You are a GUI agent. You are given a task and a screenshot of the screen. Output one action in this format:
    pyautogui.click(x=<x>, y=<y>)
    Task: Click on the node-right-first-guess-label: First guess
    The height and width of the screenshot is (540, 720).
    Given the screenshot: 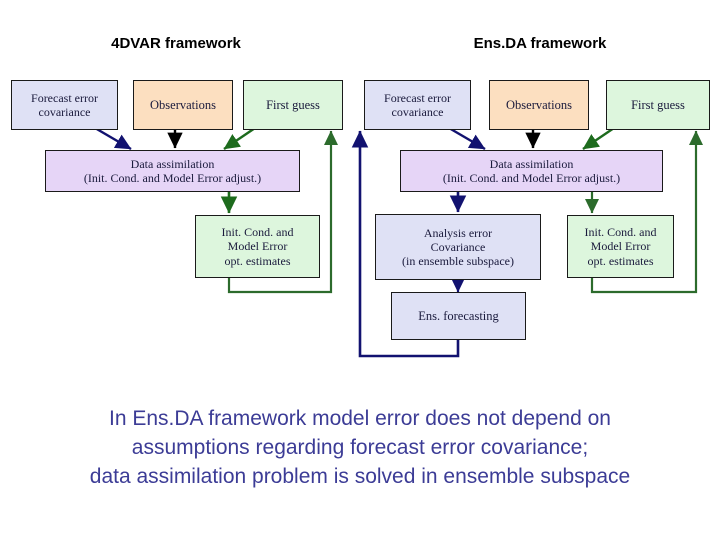 What is the action you would take?
    pyautogui.click(x=658, y=104)
    